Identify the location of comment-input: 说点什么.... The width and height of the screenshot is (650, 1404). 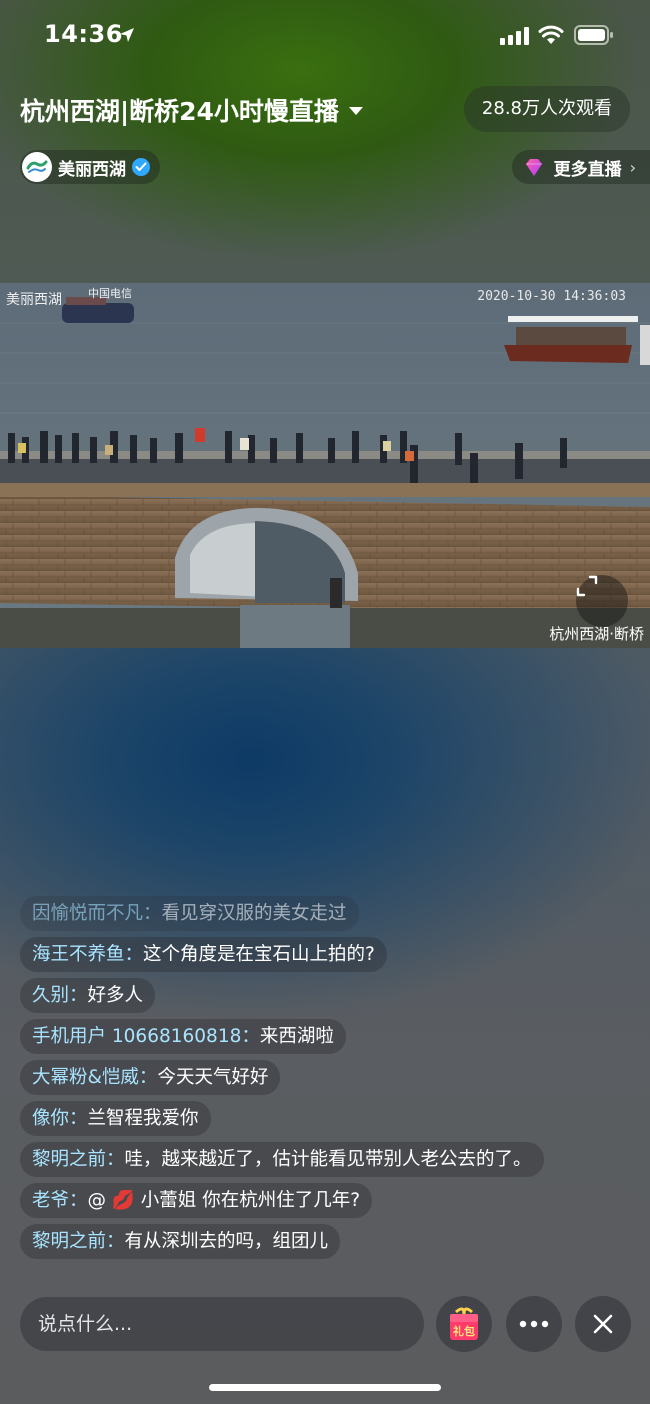
(222, 1324).